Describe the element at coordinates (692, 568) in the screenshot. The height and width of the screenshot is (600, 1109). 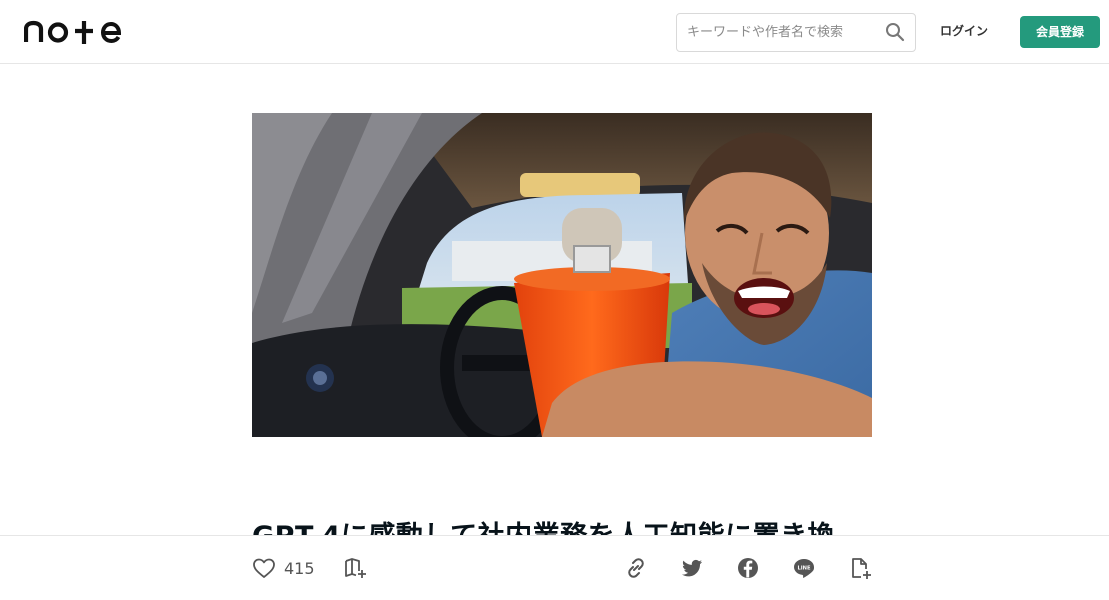
I see `twitter-icon` at that location.